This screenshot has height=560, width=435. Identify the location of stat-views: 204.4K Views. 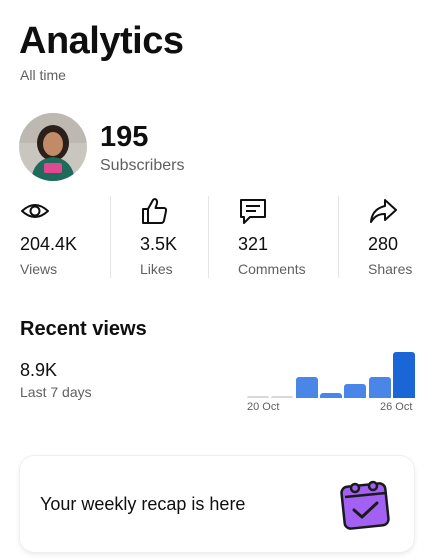
(64, 237).